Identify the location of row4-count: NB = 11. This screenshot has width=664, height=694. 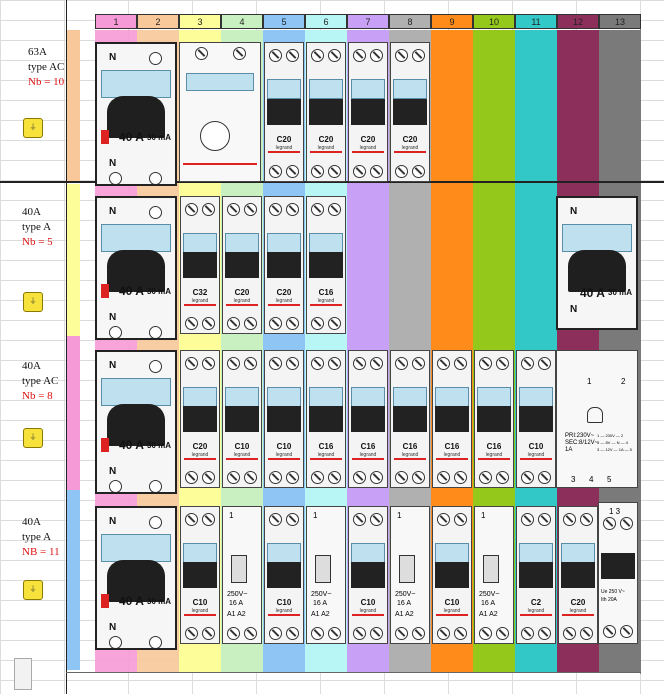
(41, 552).